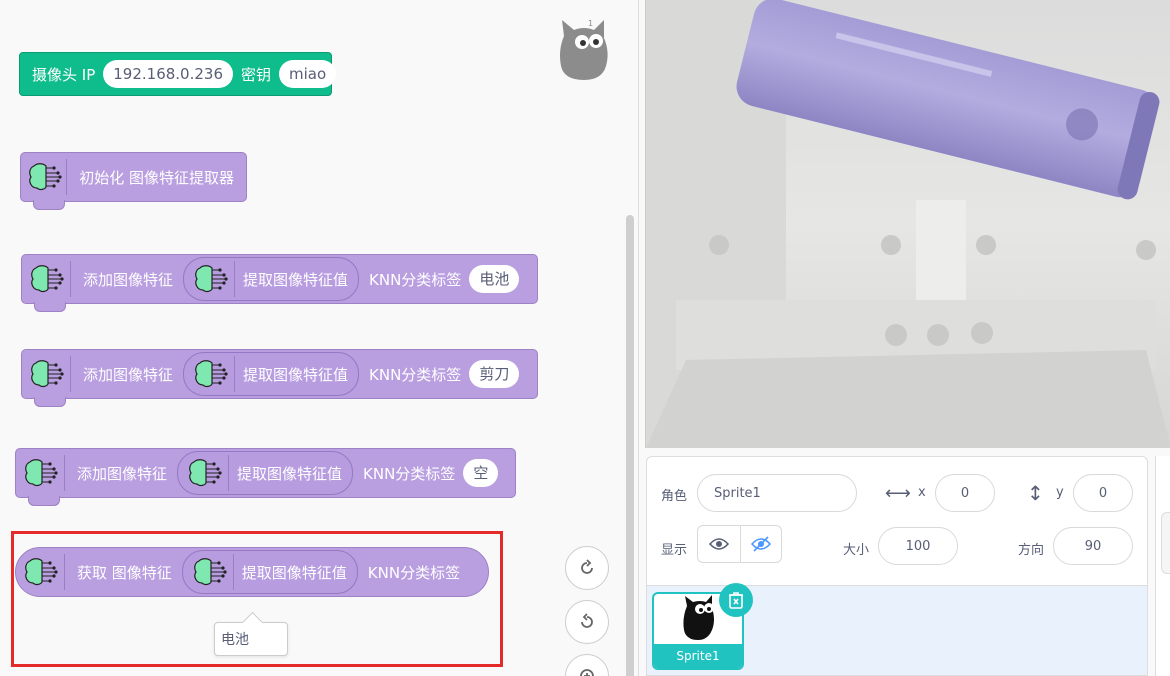  I want to click on x-input: 0, so click(965, 493).